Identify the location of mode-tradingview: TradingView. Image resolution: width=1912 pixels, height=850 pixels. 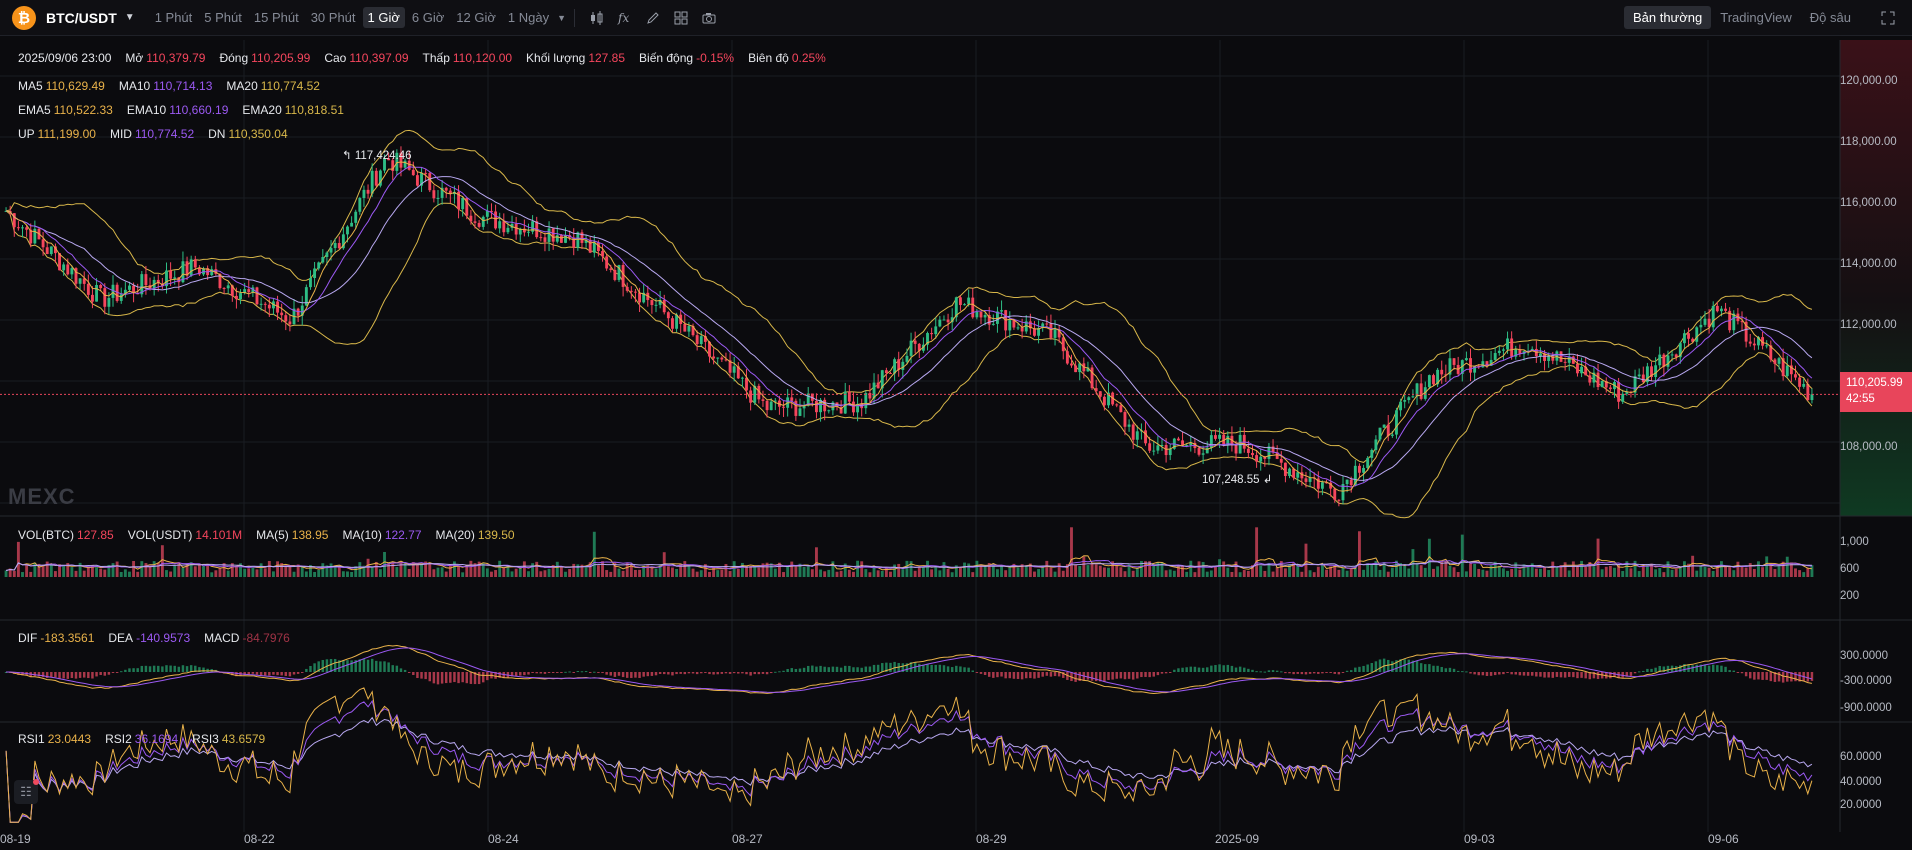
(1756, 17).